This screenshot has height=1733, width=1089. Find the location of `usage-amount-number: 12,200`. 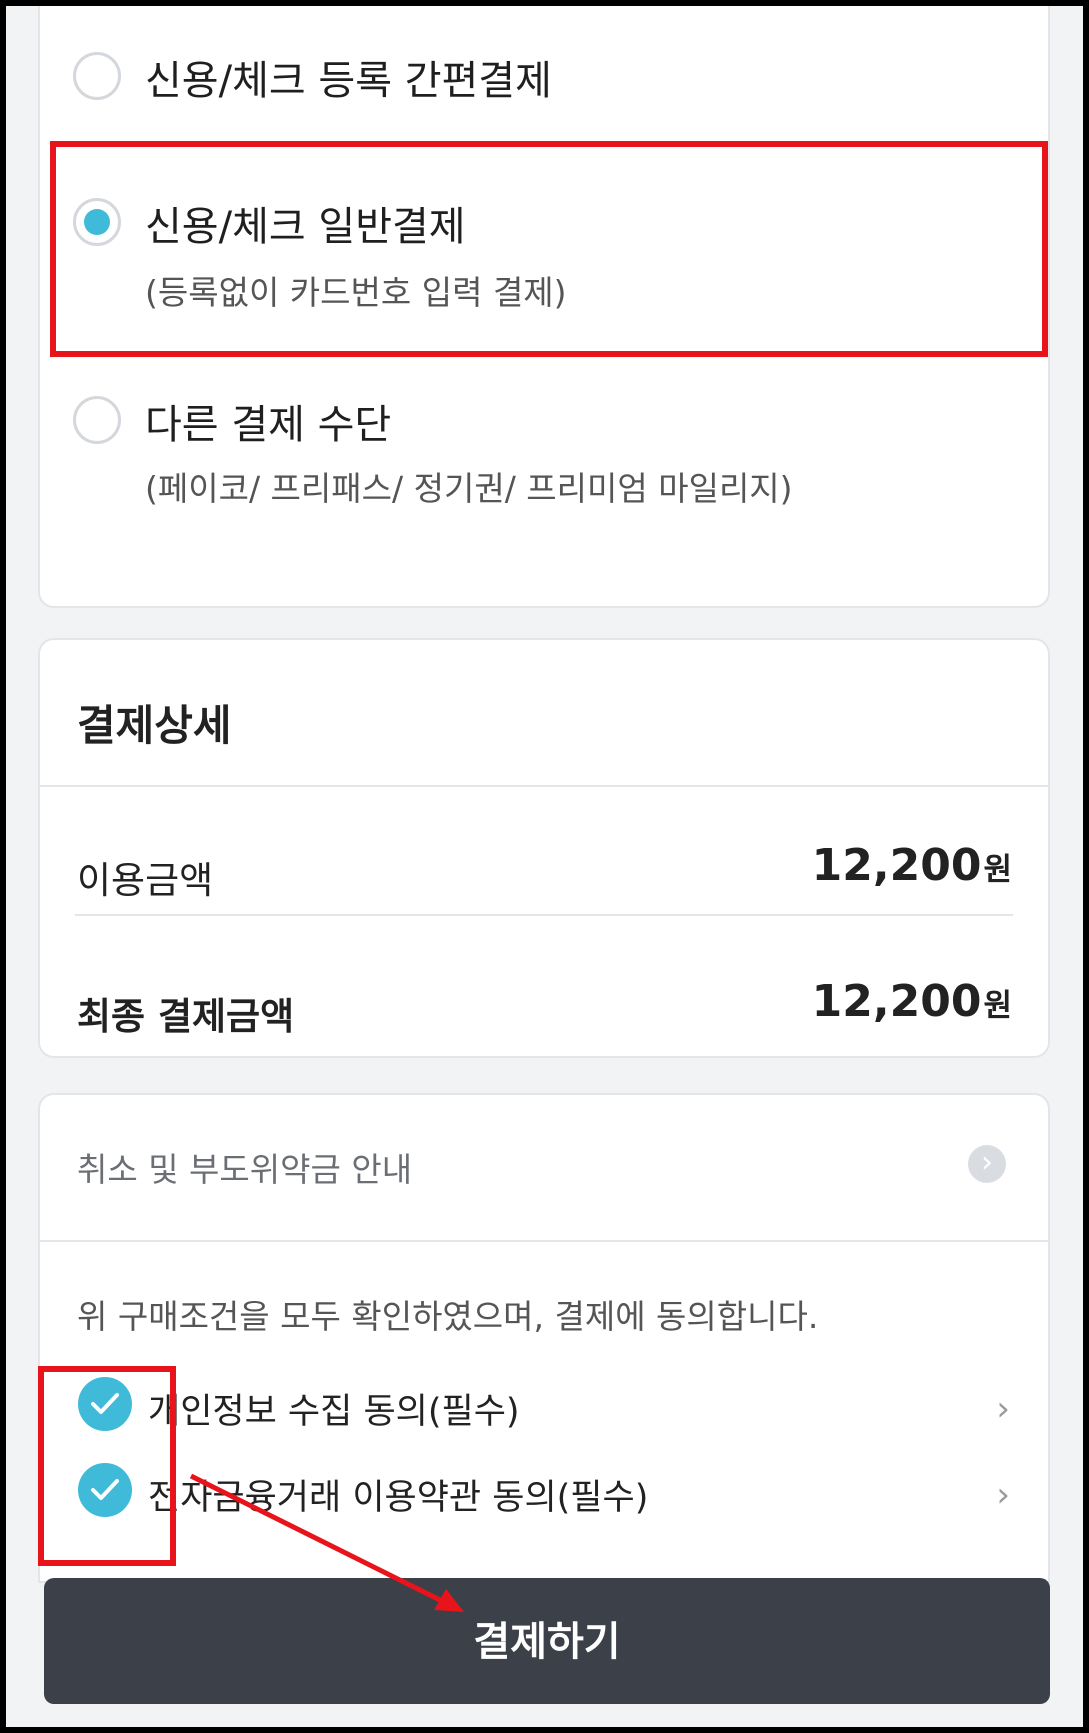

usage-amount-number: 12,200 is located at coordinates (896, 865).